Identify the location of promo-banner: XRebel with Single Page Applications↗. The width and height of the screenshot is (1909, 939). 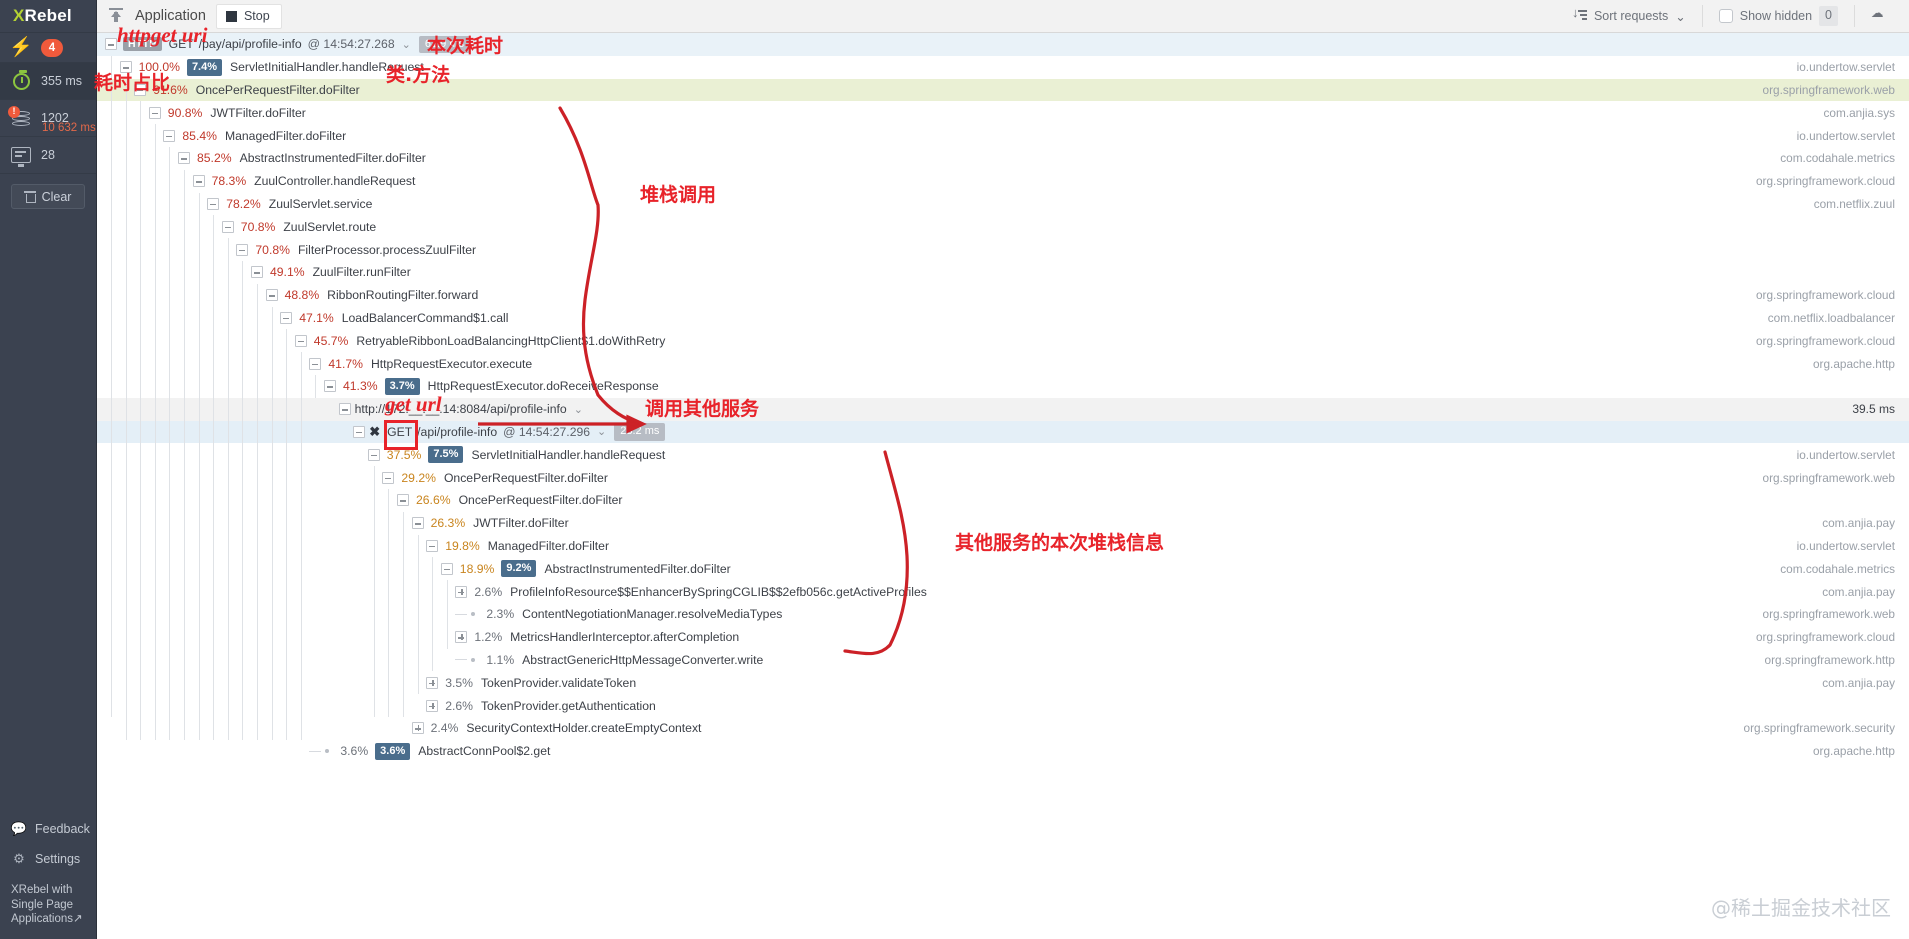
(48, 906).